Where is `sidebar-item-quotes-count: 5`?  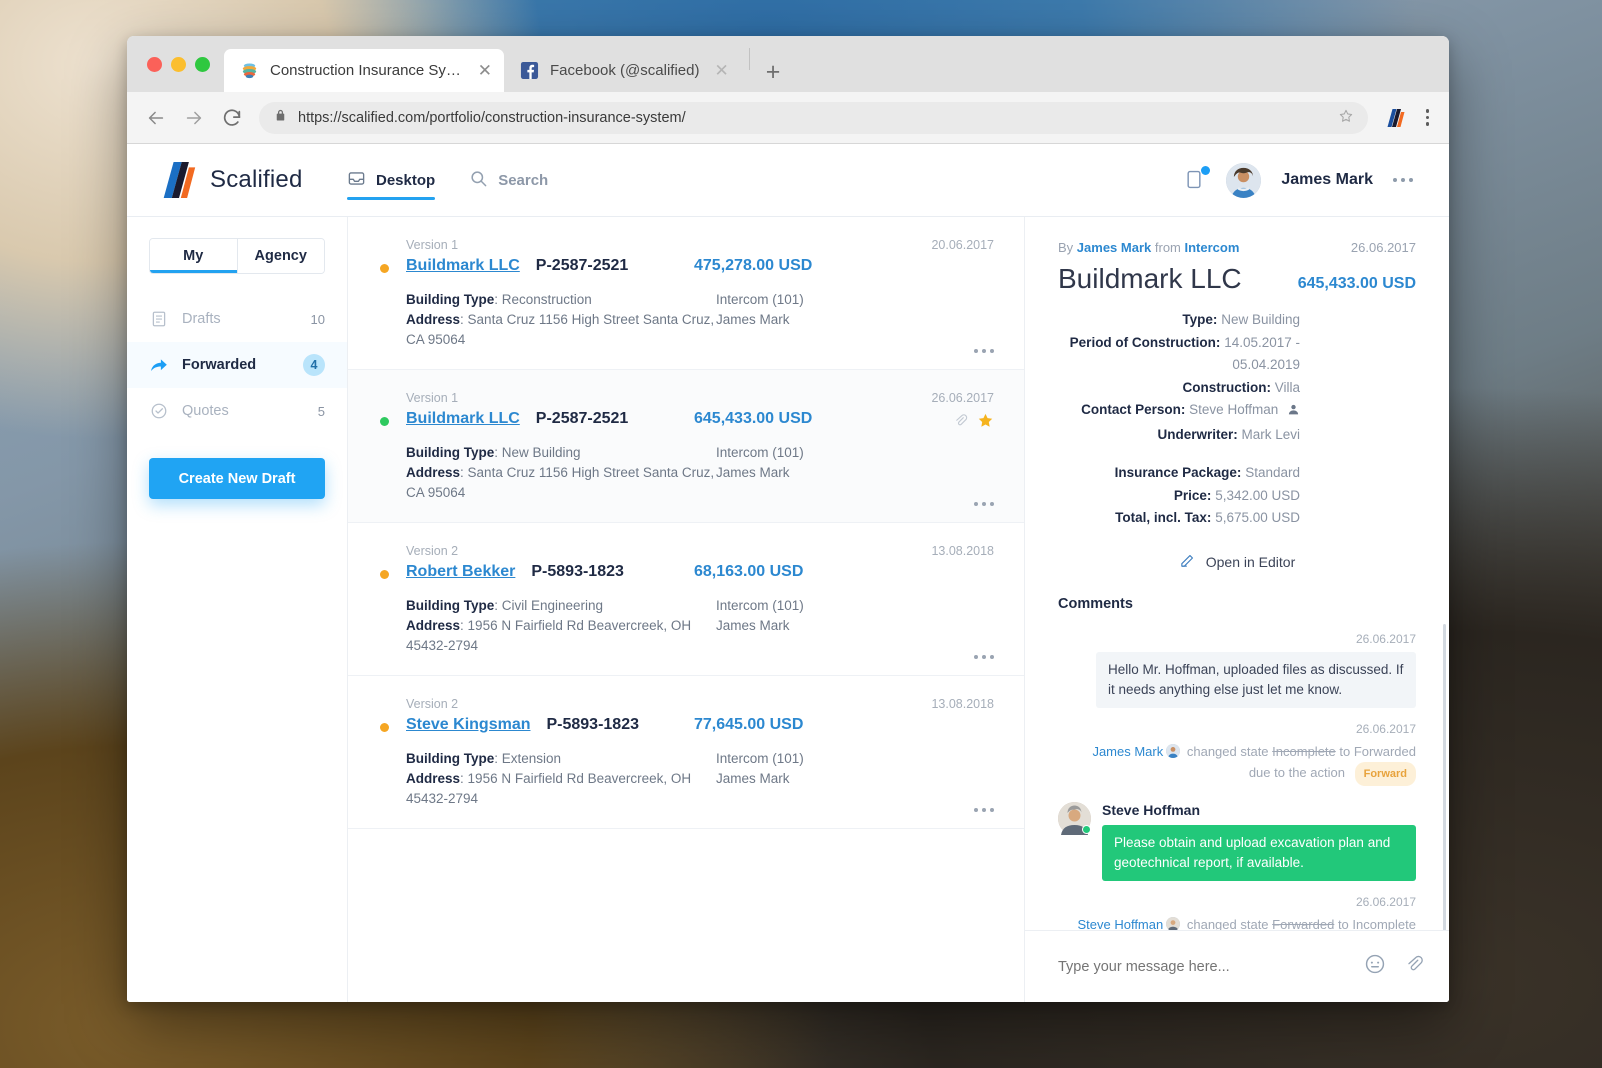
sidebar-item-quotes-count: 5 is located at coordinates (321, 411).